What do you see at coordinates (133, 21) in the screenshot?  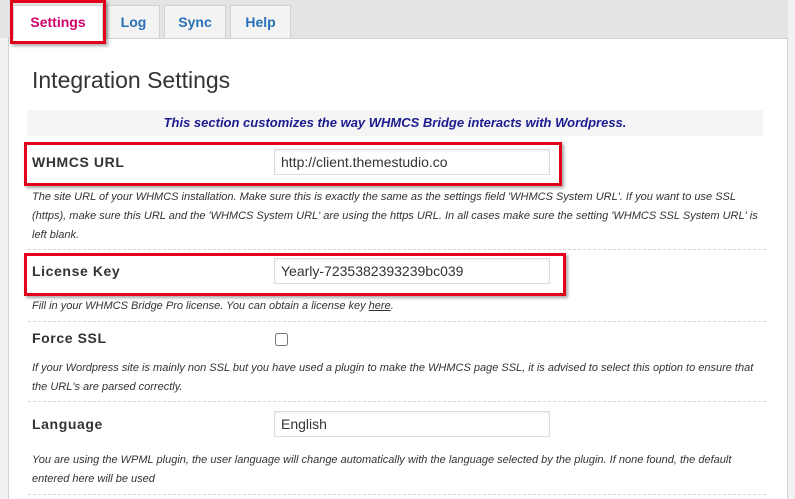 I see `tab-log: Log` at bounding box center [133, 21].